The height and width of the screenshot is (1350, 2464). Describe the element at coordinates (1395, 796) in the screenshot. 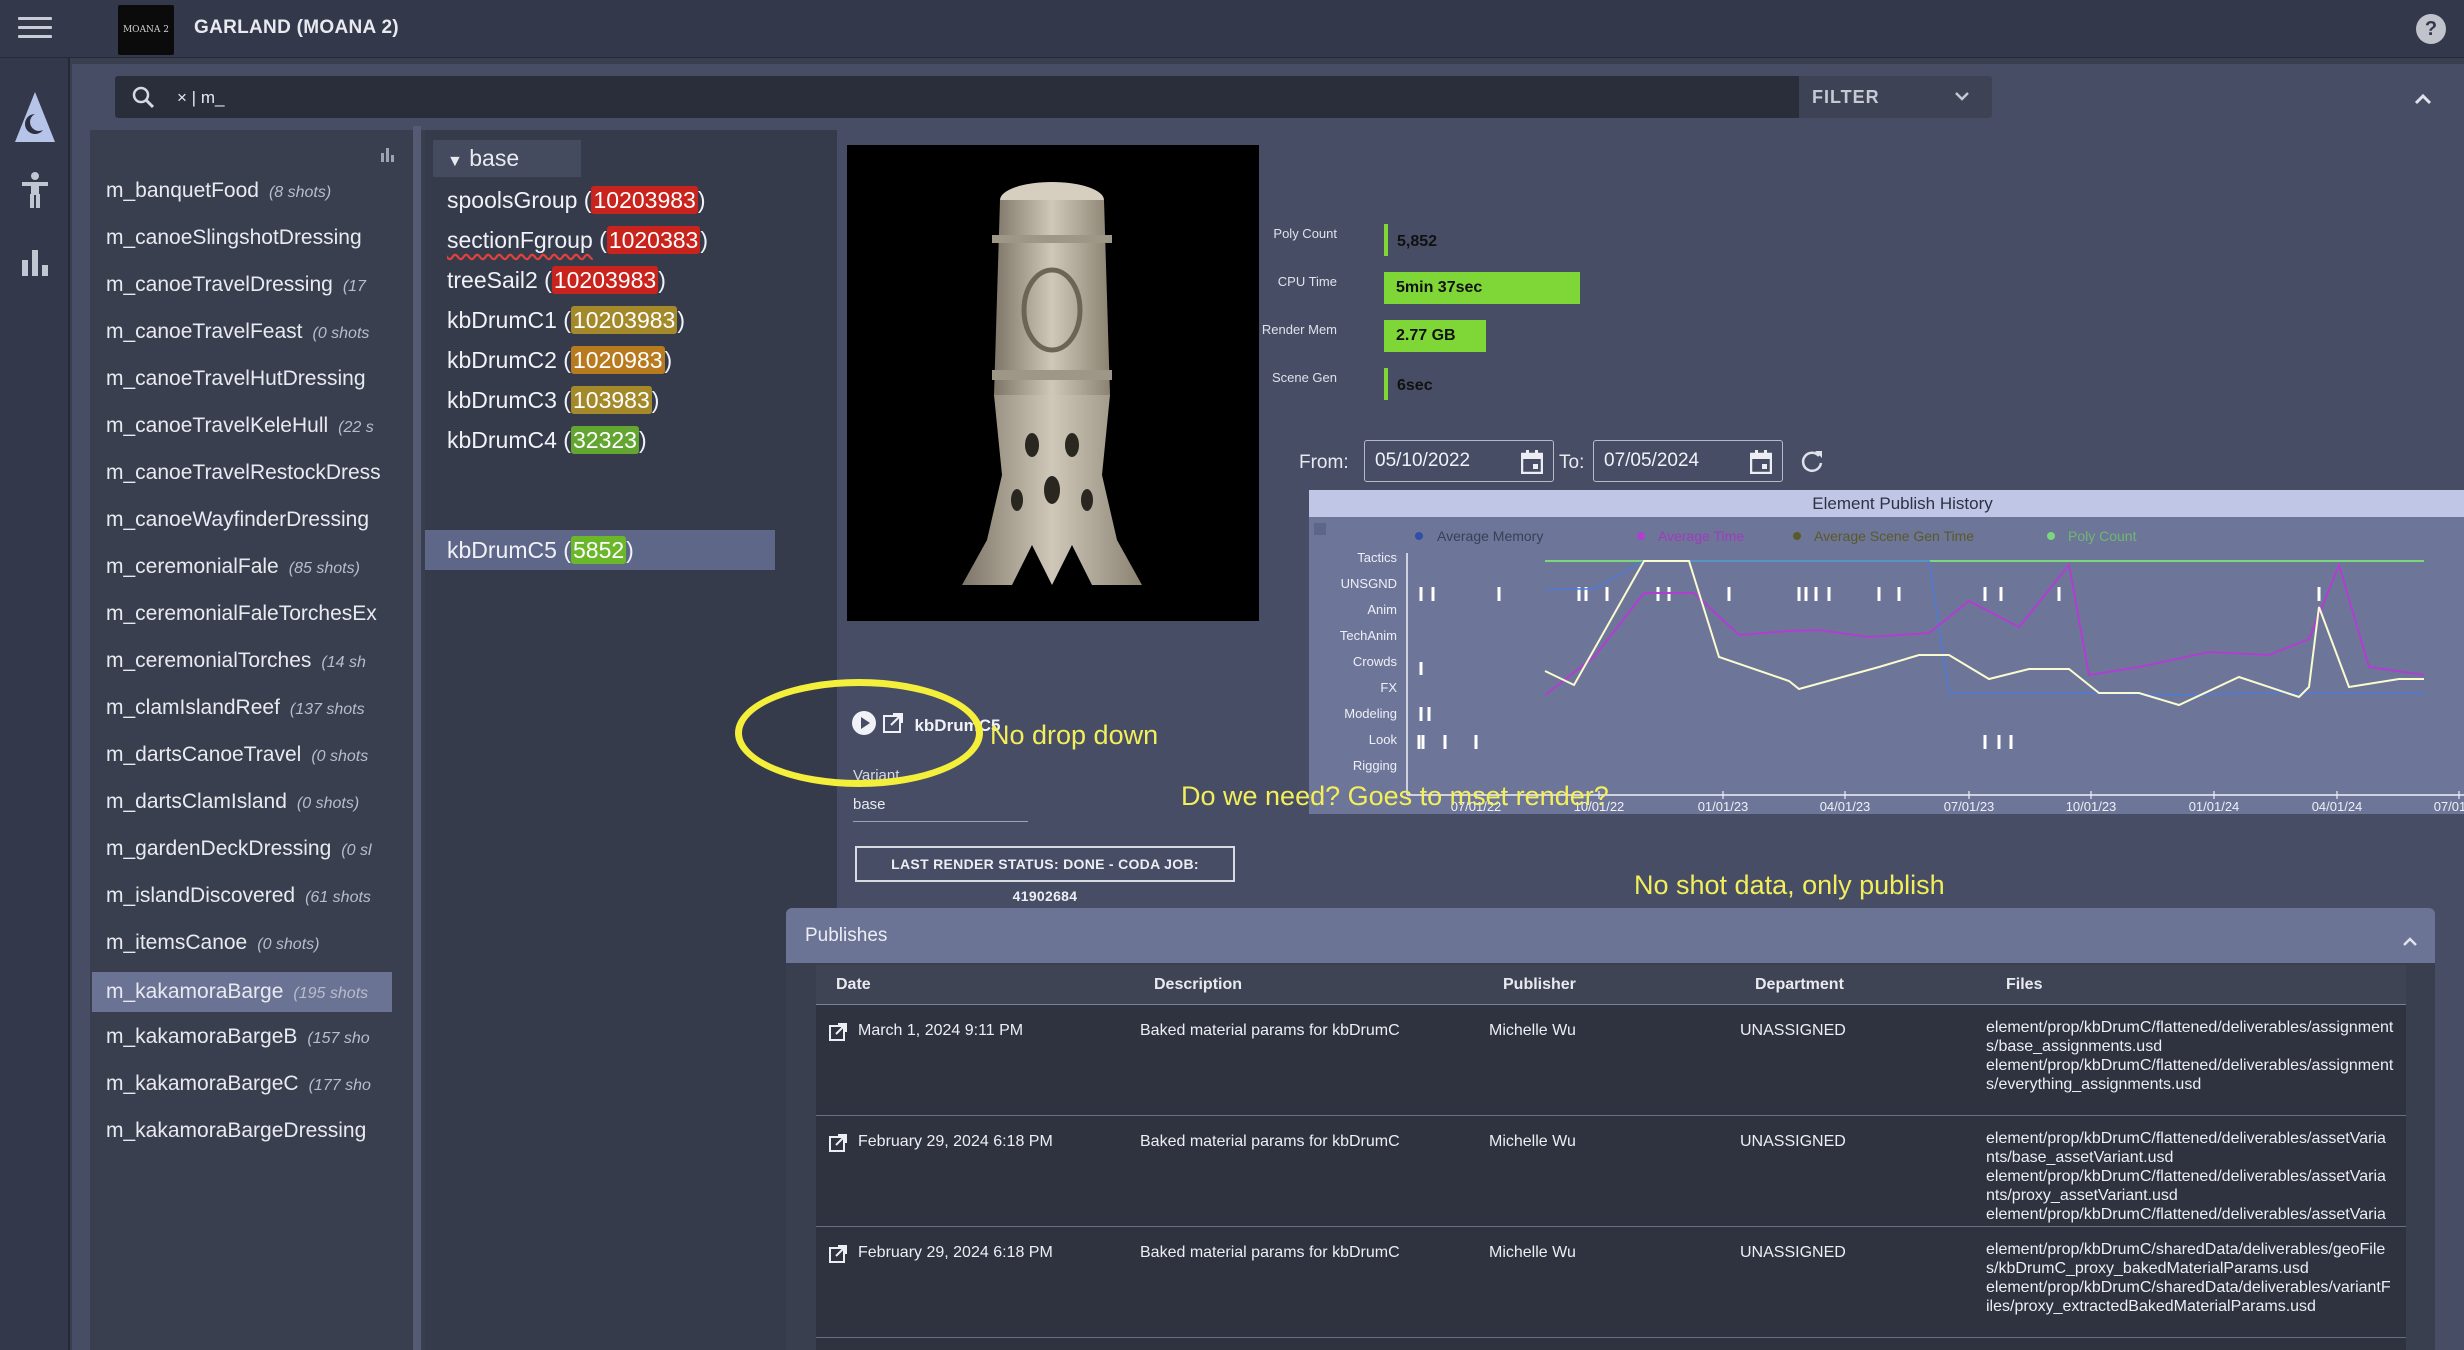

I see `annotation-need: Do we need? Goes to mset render?` at that location.